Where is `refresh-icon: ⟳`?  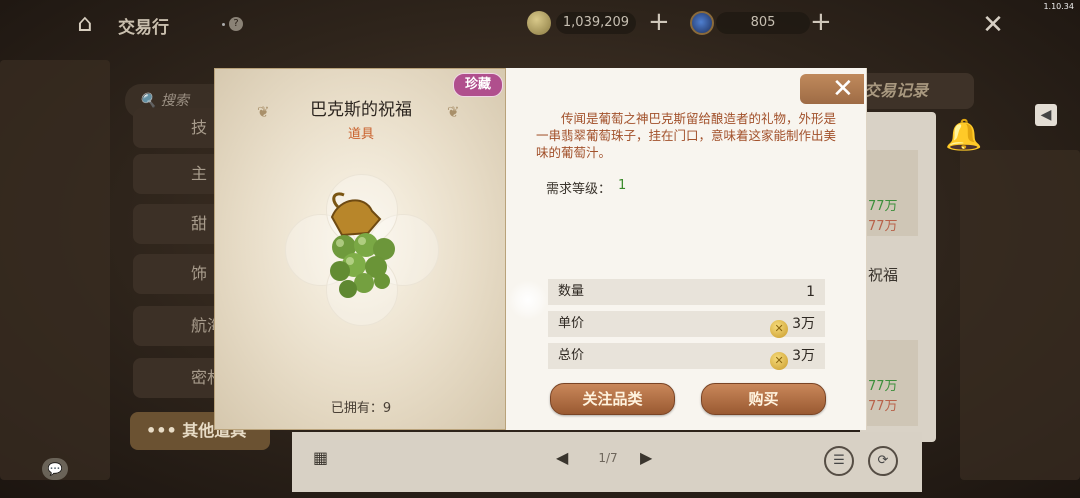 refresh-icon: ⟳ is located at coordinates (883, 461).